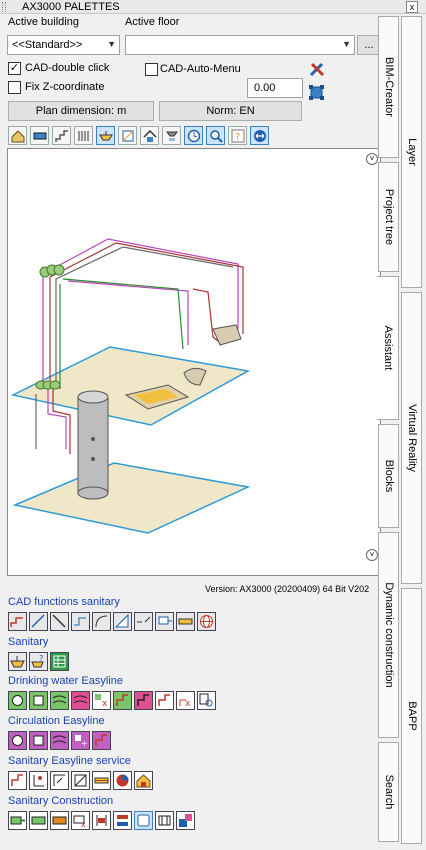 The image size is (426, 850). What do you see at coordinates (71, 7) in the screenshot?
I see `window-title: AX3000 PALETTES` at bounding box center [71, 7].